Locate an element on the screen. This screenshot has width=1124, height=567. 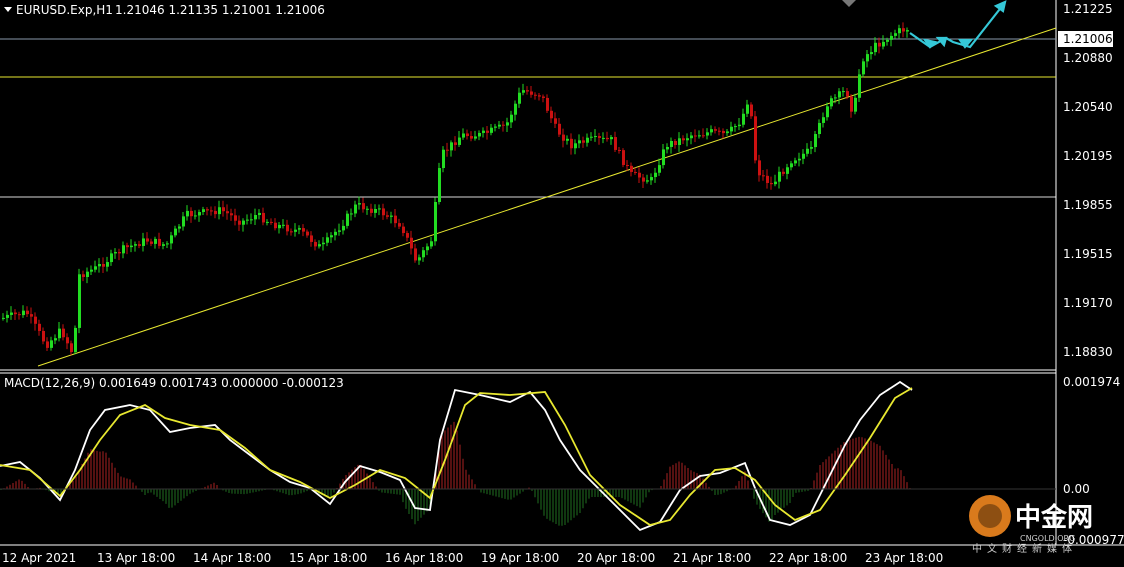
time-label: 22 Apr 18:00 is located at coordinates (808, 558).